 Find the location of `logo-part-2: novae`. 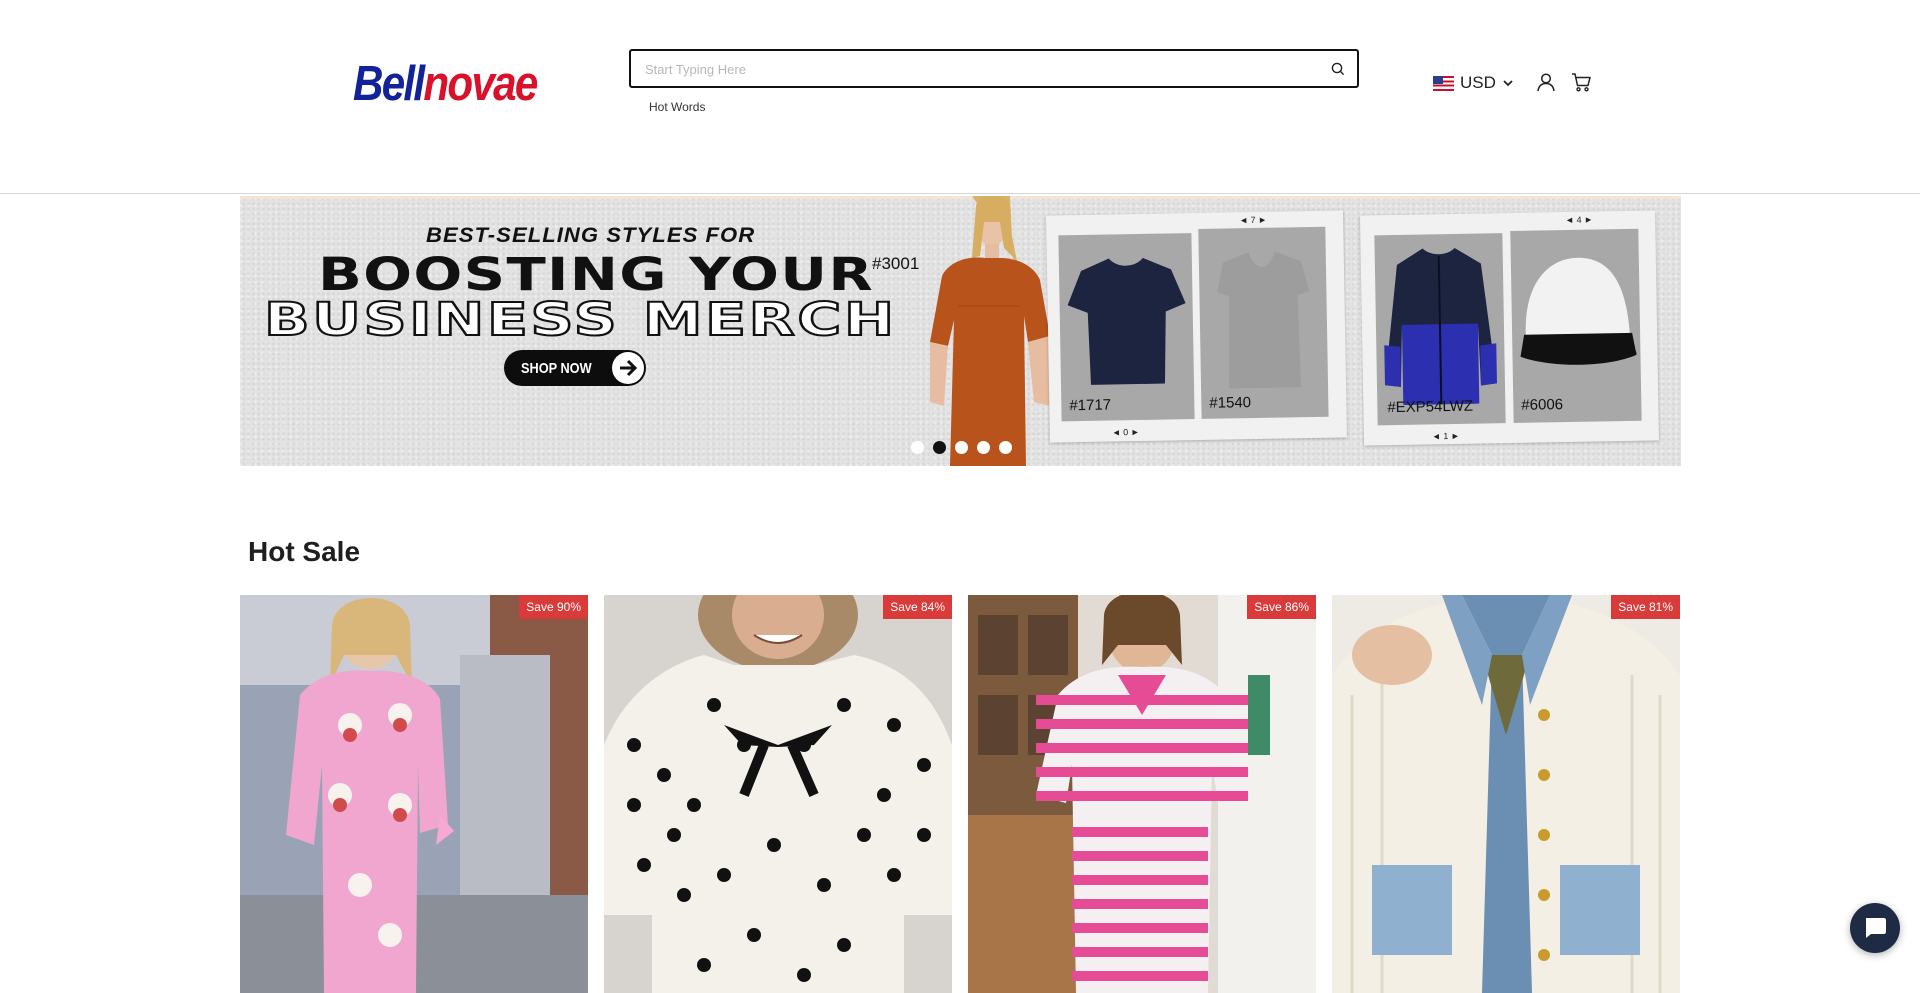

logo-part-2: novae is located at coordinates (480, 84).